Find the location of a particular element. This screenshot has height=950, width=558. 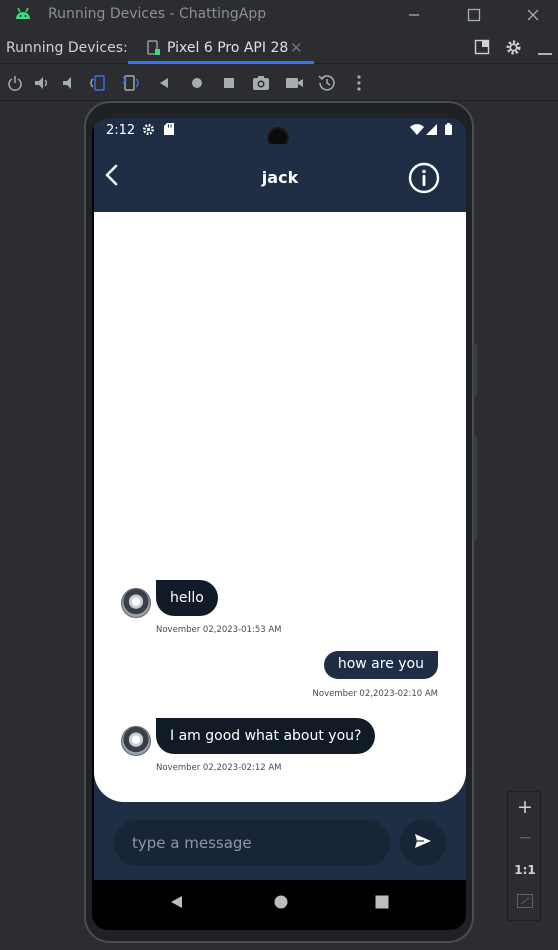

incoming-message-bubble: hello is located at coordinates (187, 598).